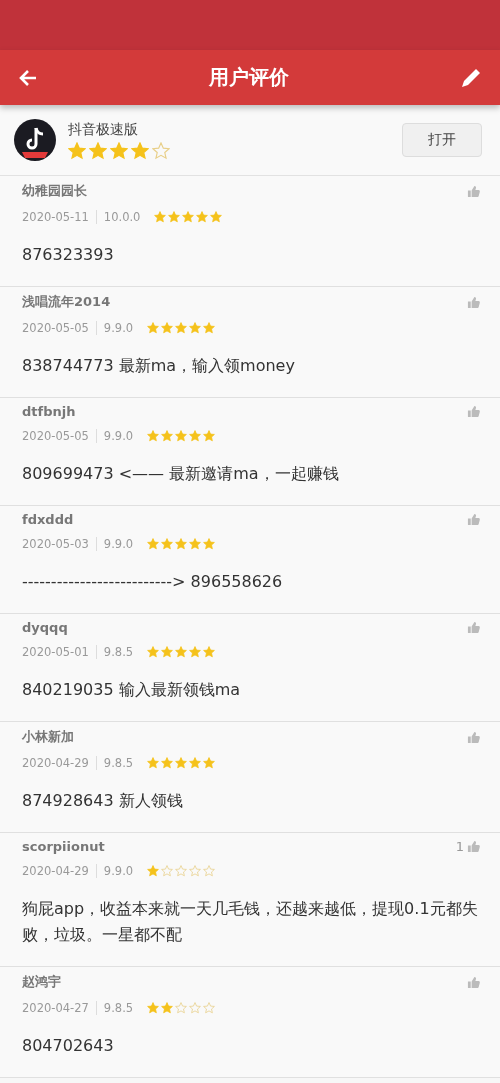 This screenshot has width=500, height=1083. What do you see at coordinates (471, 77) in the screenshot?
I see `pencil-icon` at bounding box center [471, 77].